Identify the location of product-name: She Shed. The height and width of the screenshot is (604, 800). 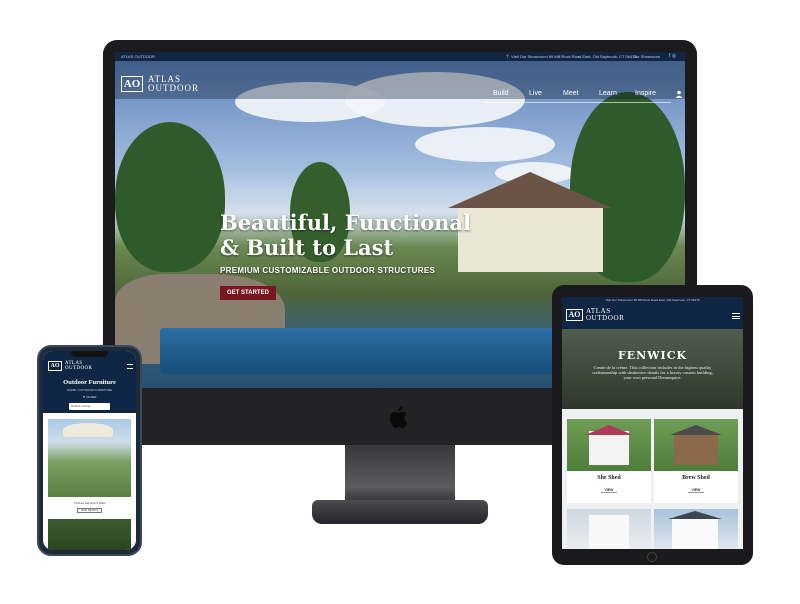
(609, 478).